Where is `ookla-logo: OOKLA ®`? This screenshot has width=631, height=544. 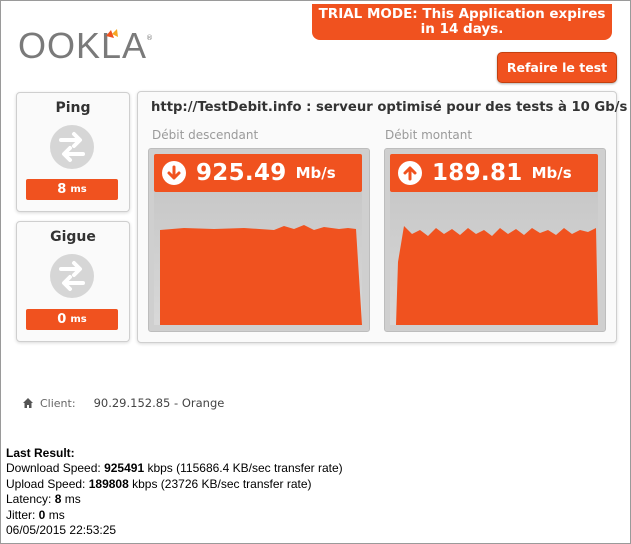
ookla-logo: OOKLA ® is located at coordinates (85, 46).